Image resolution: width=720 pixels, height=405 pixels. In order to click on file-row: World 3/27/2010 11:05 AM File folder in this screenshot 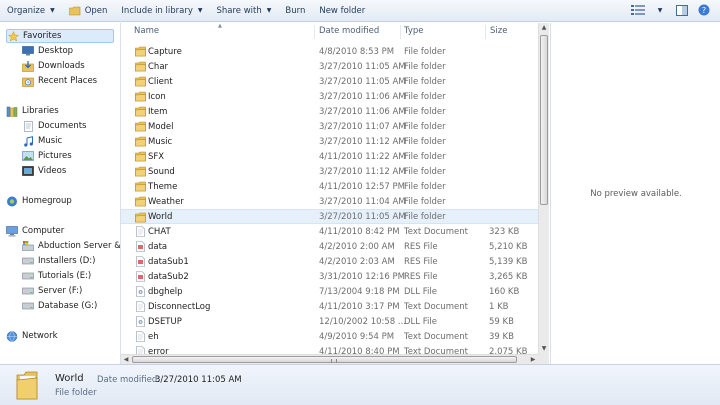, I will do `click(329, 216)`.